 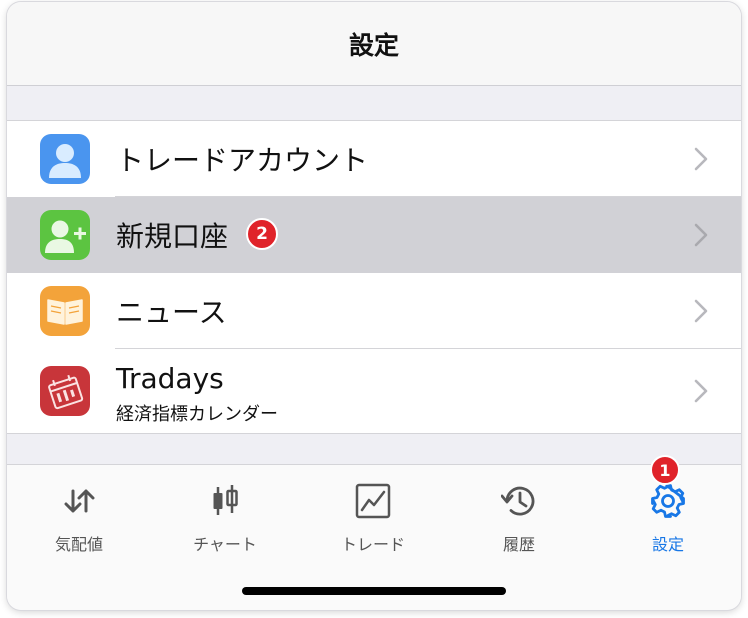 What do you see at coordinates (374, 591) in the screenshot?
I see `home-indicator` at bounding box center [374, 591].